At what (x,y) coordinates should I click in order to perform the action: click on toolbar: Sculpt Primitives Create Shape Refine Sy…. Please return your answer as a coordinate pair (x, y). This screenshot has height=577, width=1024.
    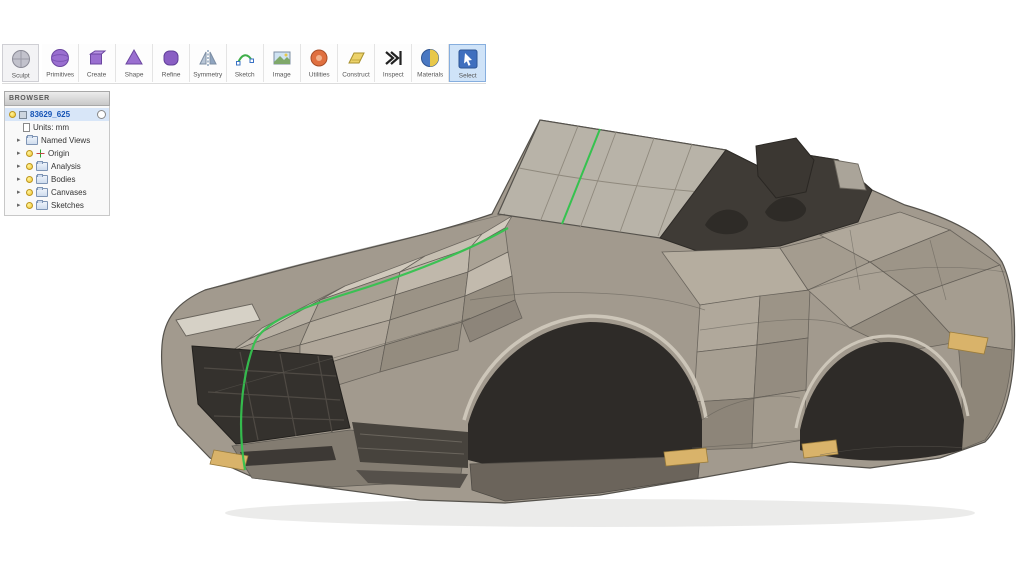
    Looking at the image, I should click on (244, 64).